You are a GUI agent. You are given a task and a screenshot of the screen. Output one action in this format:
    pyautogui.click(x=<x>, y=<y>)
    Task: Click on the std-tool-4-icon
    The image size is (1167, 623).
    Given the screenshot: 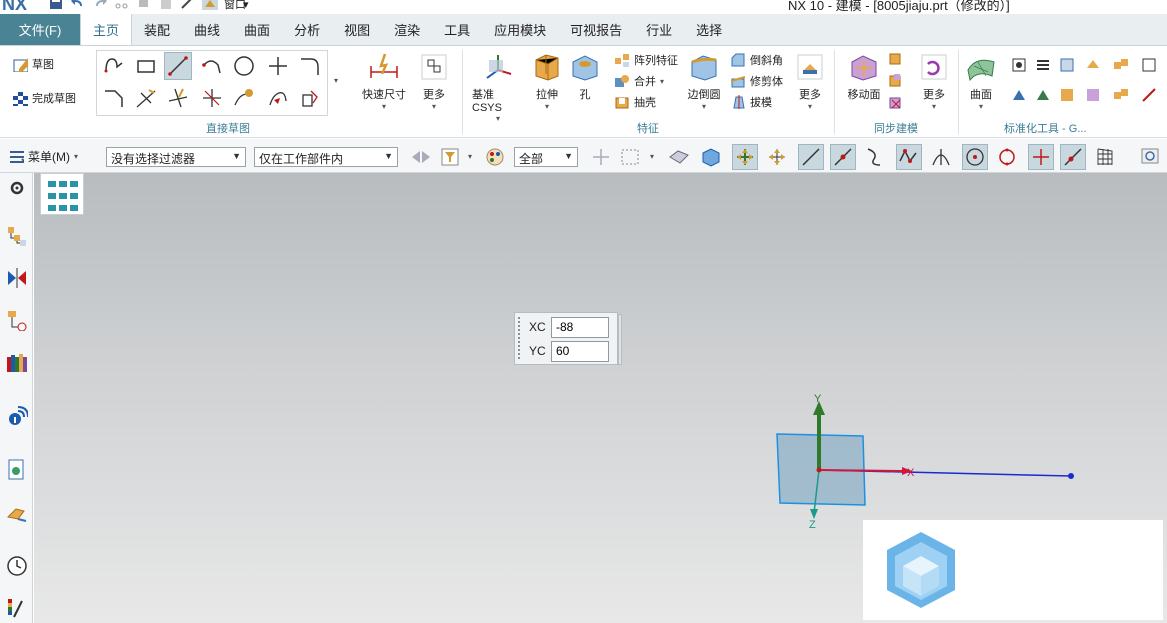 What is the action you would take?
    pyautogui.click(x=1093, y=65)
    